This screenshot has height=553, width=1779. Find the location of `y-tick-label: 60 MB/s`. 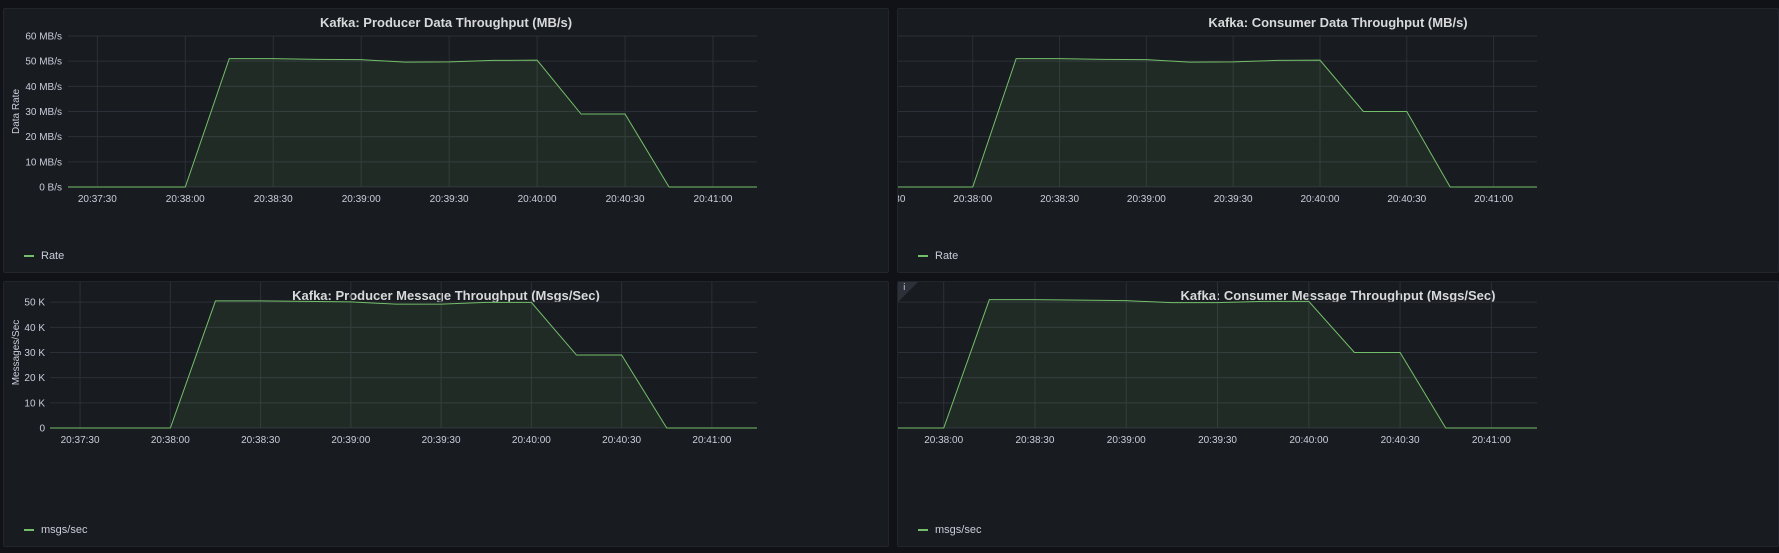

y-tick-label: 60 MB/s is located at coordinates (43, 37).